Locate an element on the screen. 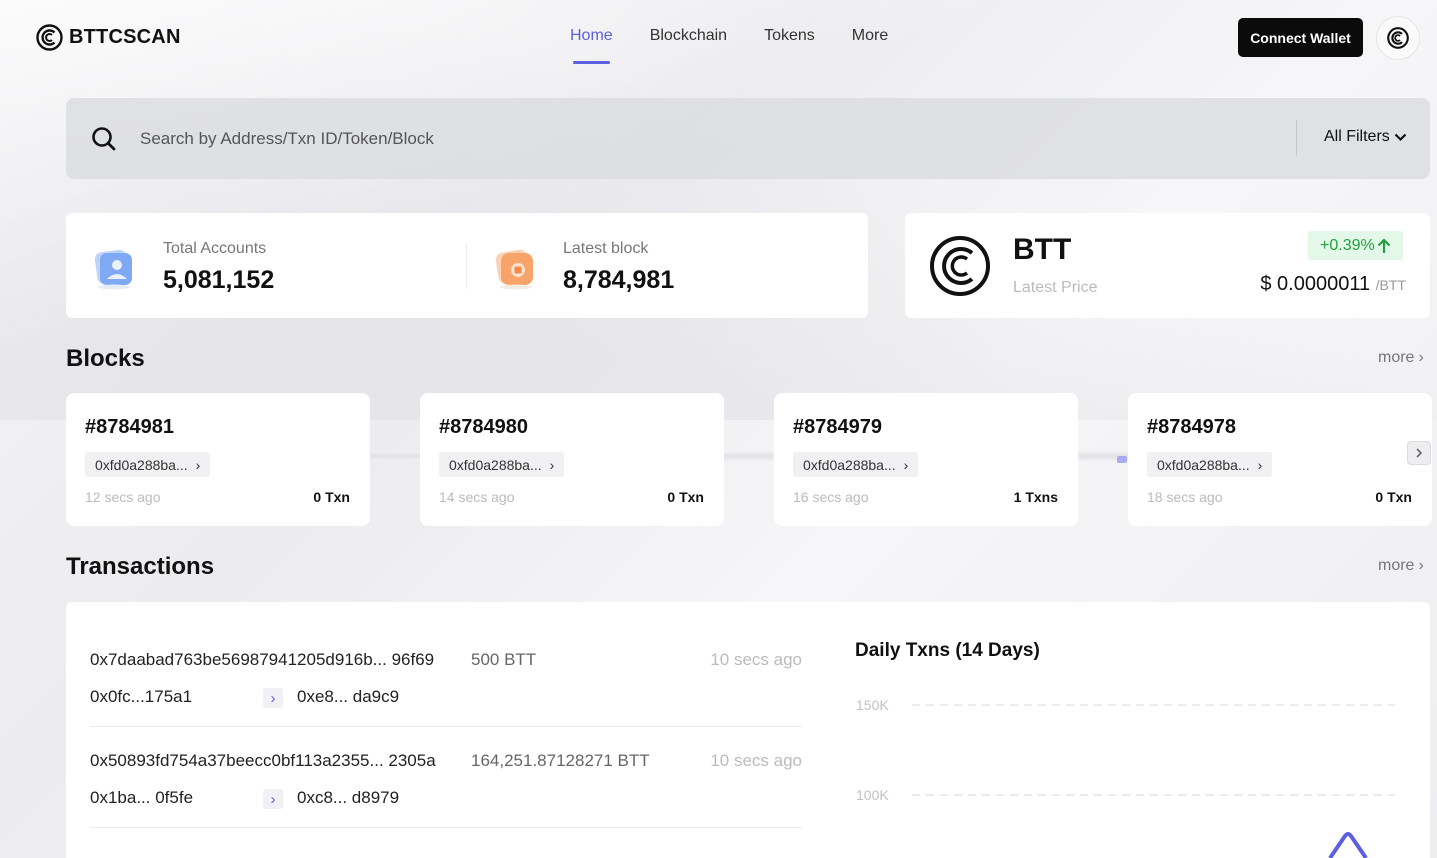 Image resolution: width=1437 pixels, height=858 pixels. carousel-indicator is located at coordinates (1122, 459).